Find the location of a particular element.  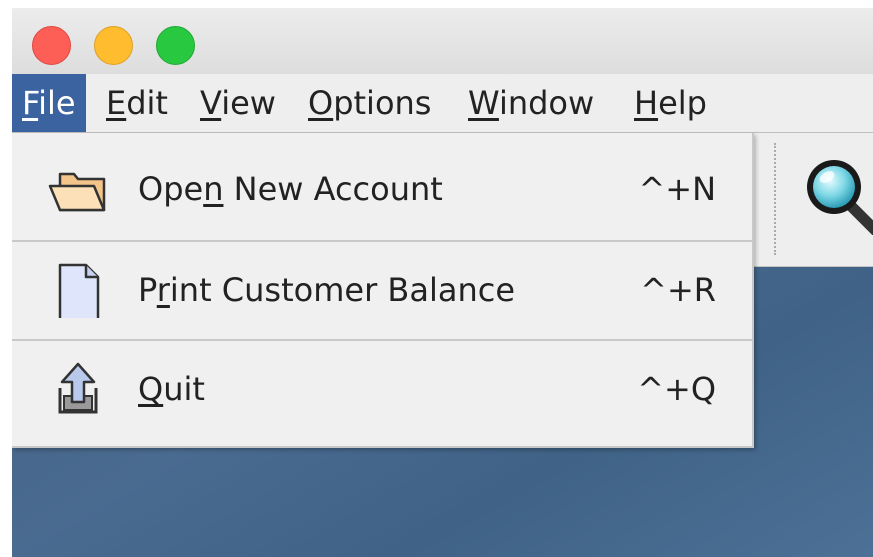

menu-item-label: Quit is located at coordinates (171, 389).